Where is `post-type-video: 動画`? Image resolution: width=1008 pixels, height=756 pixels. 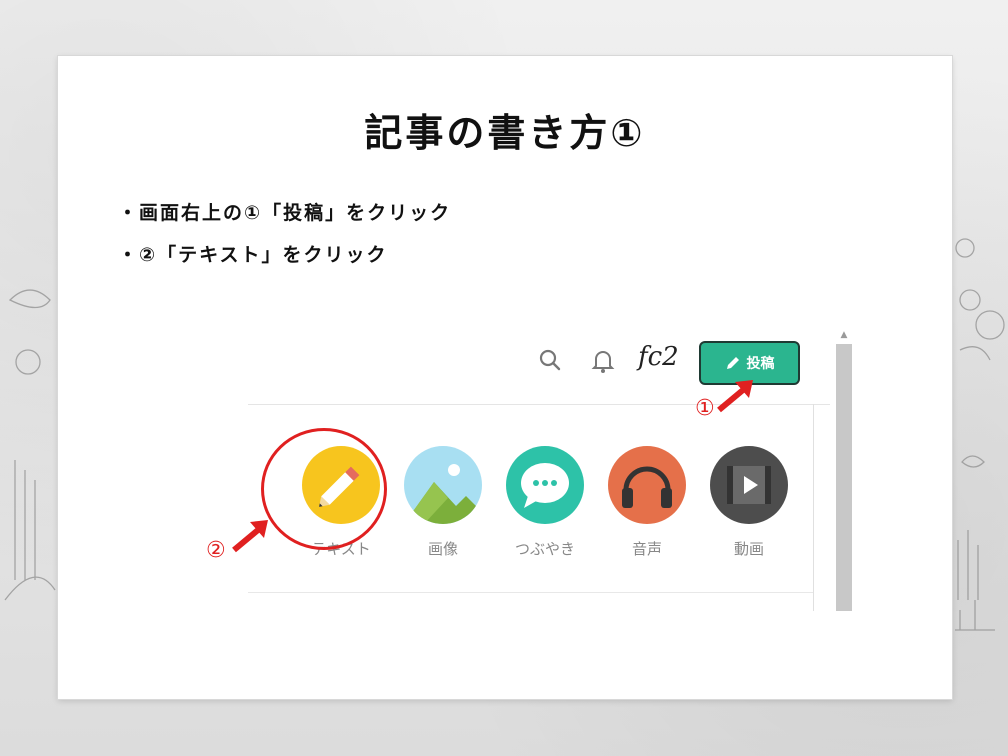 post-type-video: 動画 is located at coordinates (749, 502).